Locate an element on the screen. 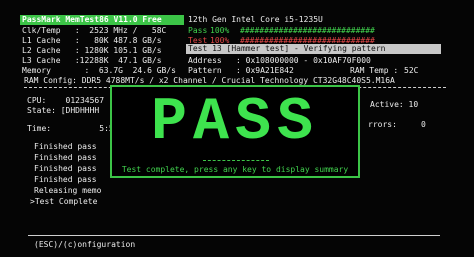 The height and width of the screenshot is (257, 474). system-value: : 80K 487.8 GB/s is located at coordinates (116, 40).